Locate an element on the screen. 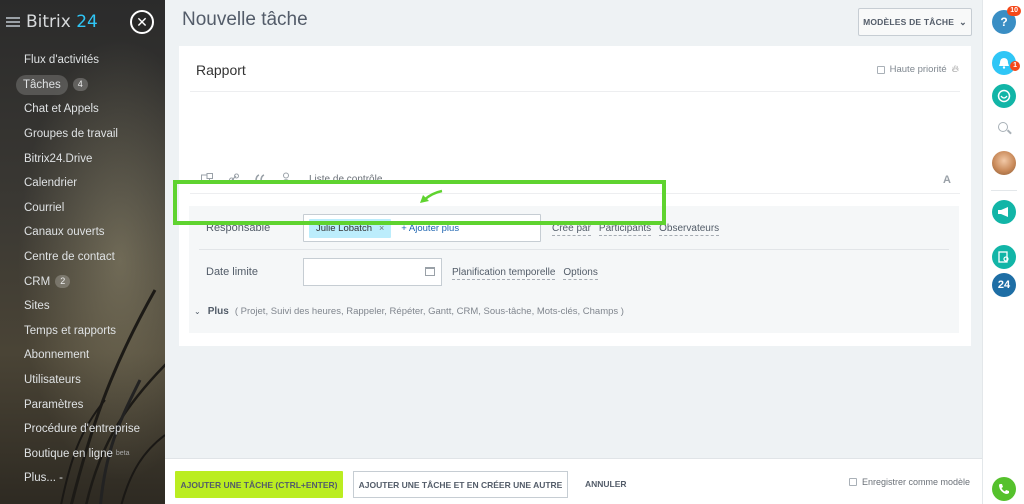 This screenshot has height=504, width=1024. arrow-annotation-icon is located at coordinates (431, 196).